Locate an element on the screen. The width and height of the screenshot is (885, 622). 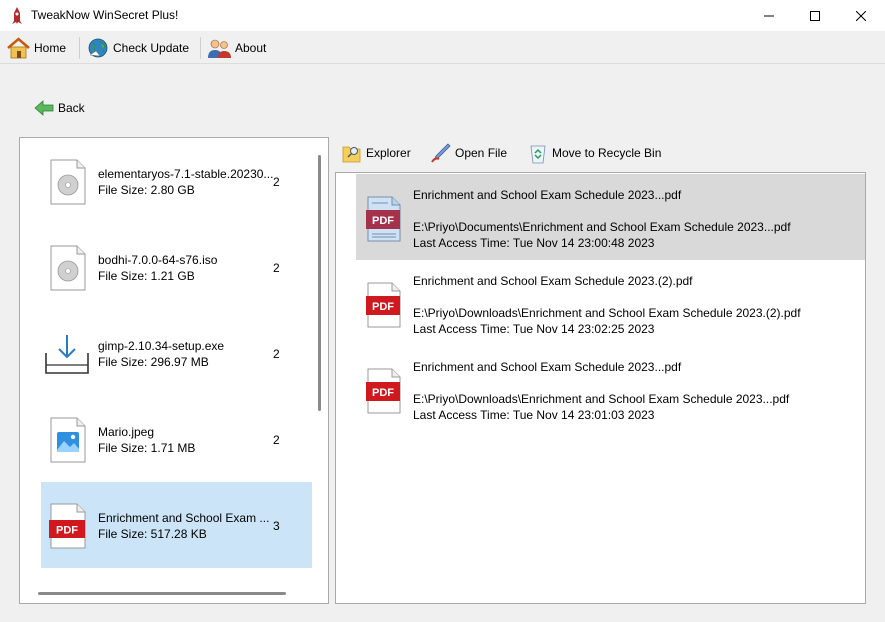
open-file-icon is located at coordinates (441, 153).